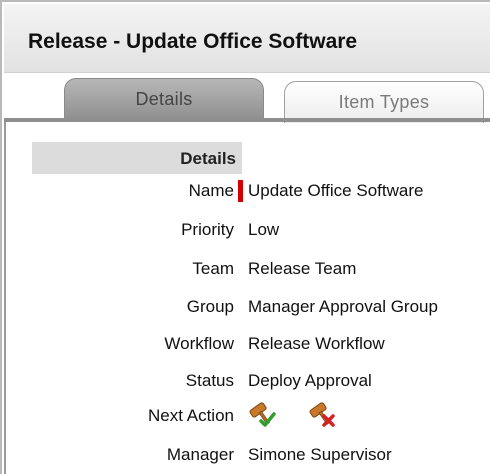 The width and height of the screenshot is (490, 474). I want to click on field-label-name: Name, so click(211, 190).